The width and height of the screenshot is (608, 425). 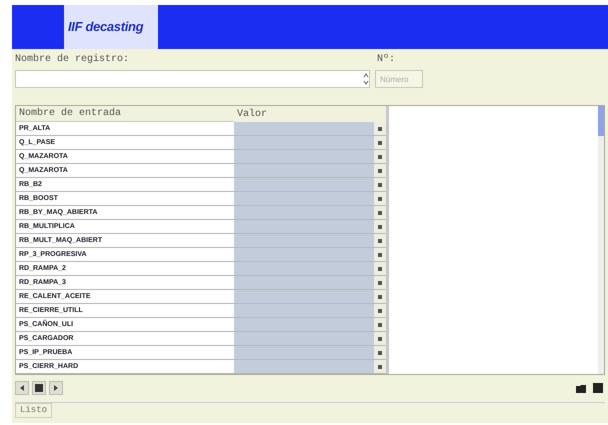 I want to click on logo: IIF decasting, so click(x=106, y=27).